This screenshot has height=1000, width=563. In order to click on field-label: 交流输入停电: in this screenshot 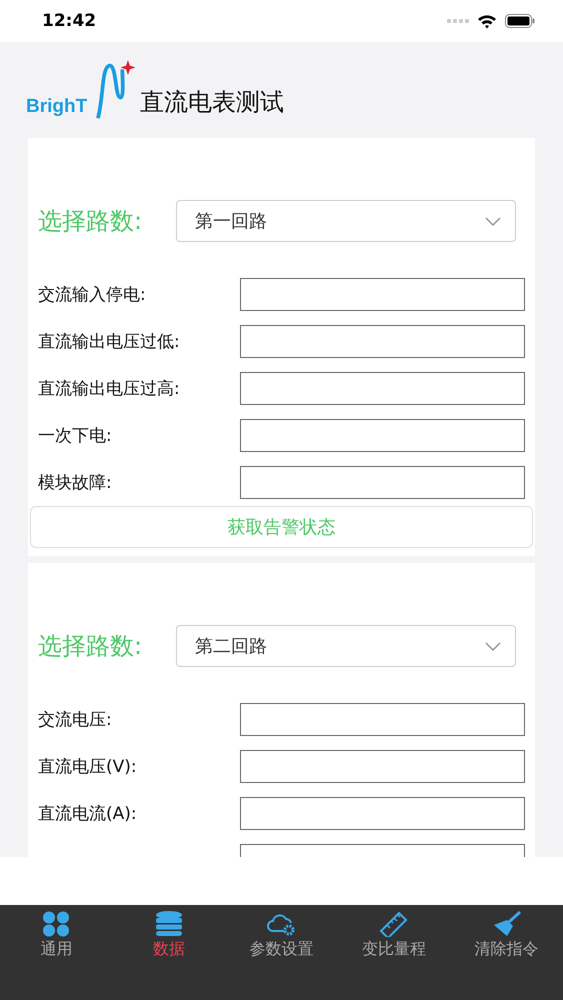, I will do `click(92, 295)`.